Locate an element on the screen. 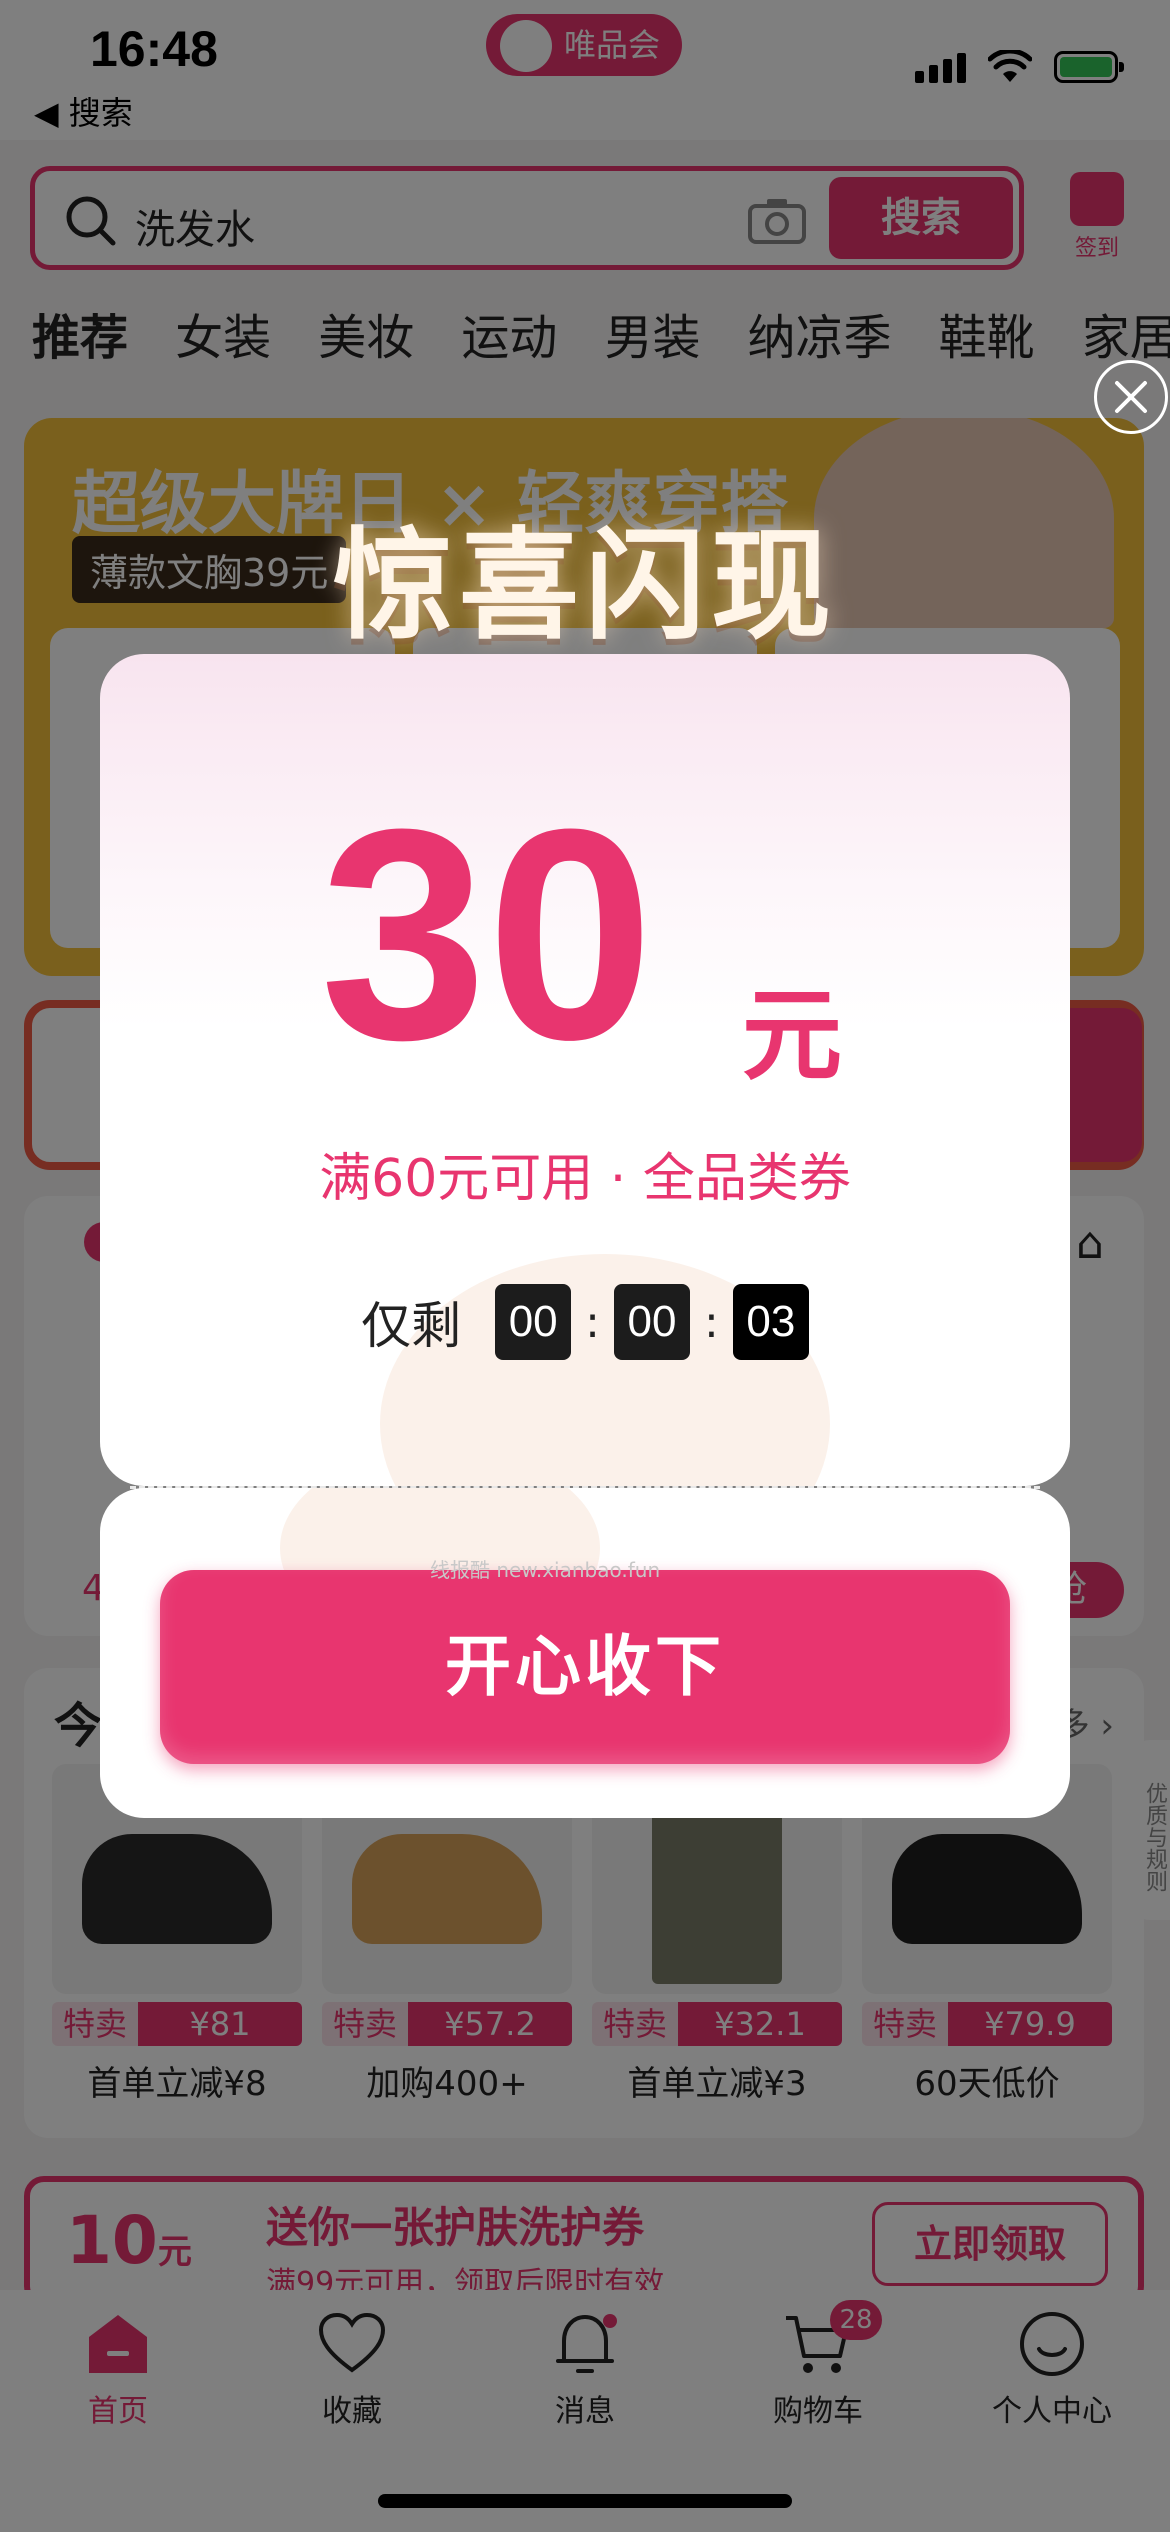  coupon-value: 30 is located at coordinates (487, 934).